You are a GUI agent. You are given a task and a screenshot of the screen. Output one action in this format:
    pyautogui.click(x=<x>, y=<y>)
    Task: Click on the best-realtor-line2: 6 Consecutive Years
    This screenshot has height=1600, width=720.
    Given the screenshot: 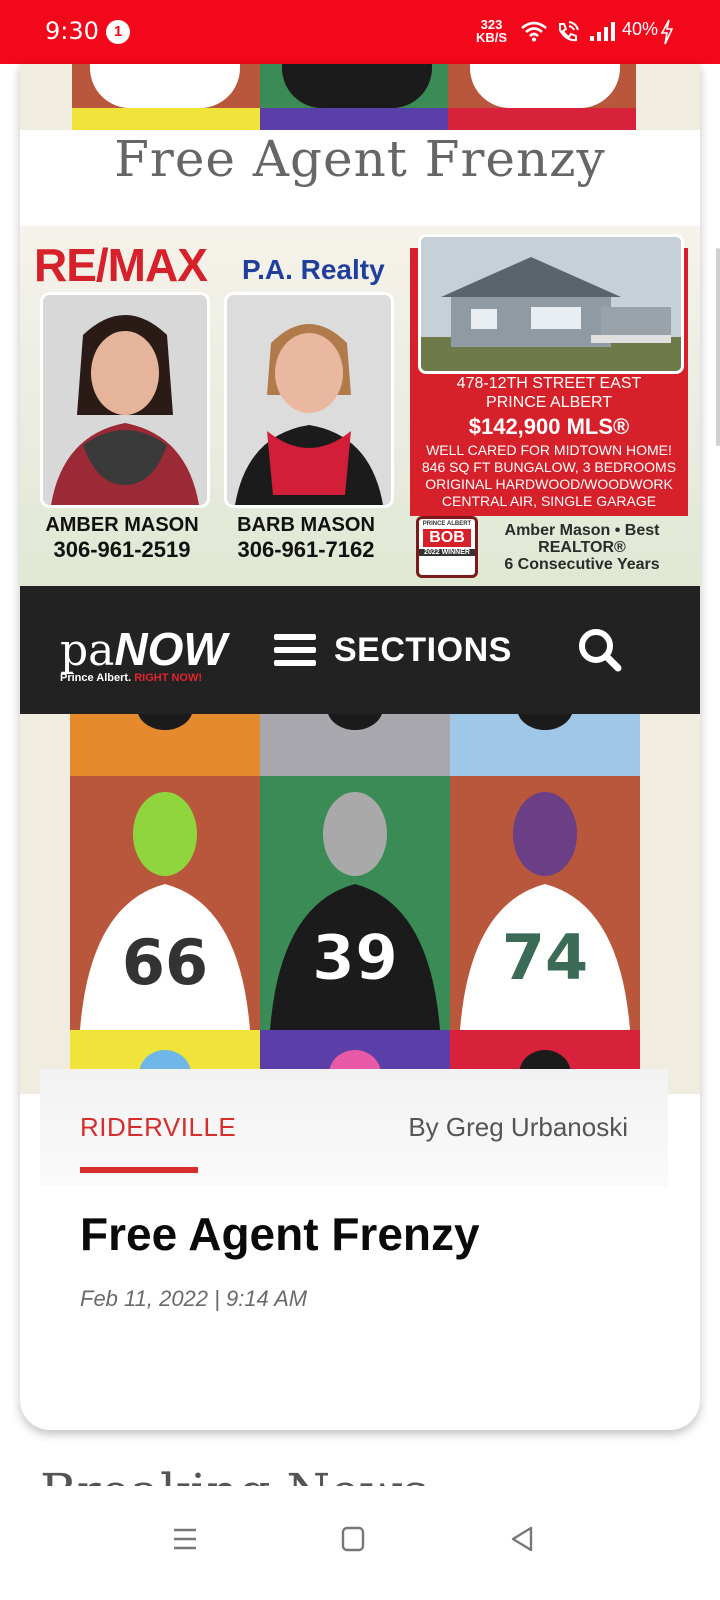 What is the action you would take?
    pyautogui.click(x=582, y=564)
    